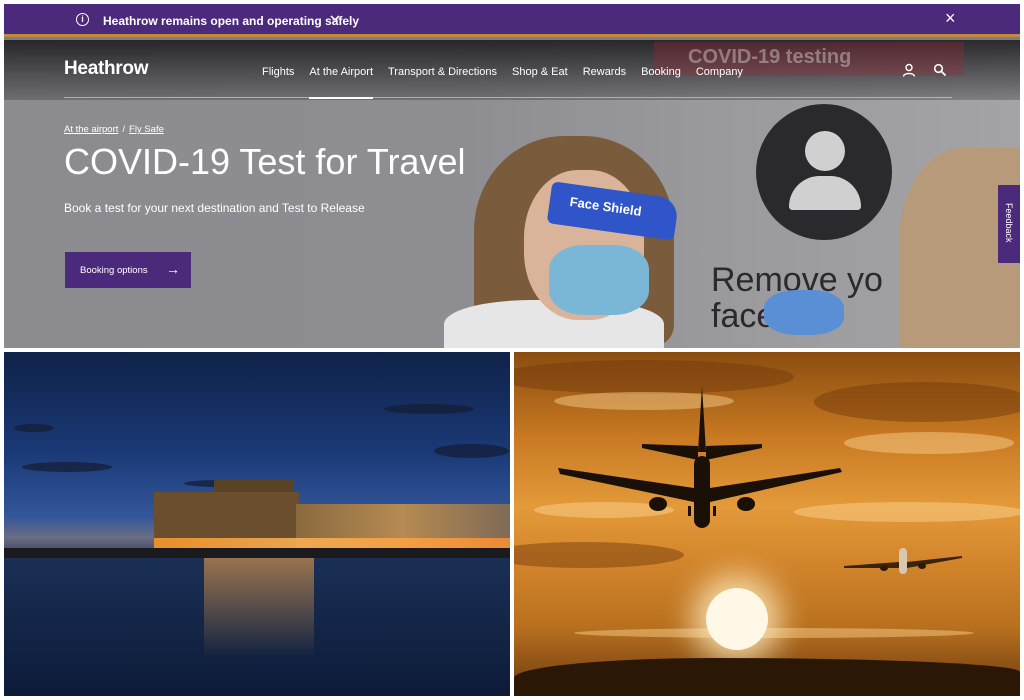  I want to click on nav-item-transport-directions: Transport & Directions, so click(442, 72).